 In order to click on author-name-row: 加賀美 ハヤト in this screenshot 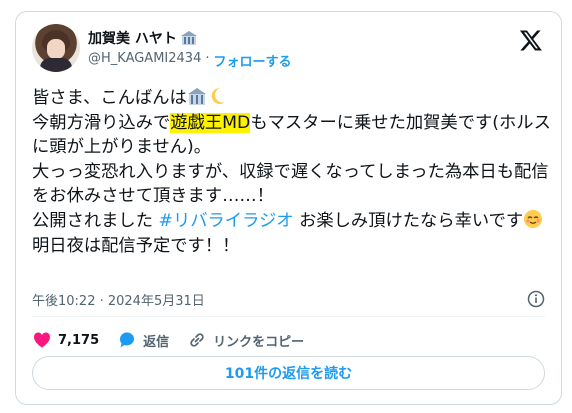, I will do `click(142, 38)`.